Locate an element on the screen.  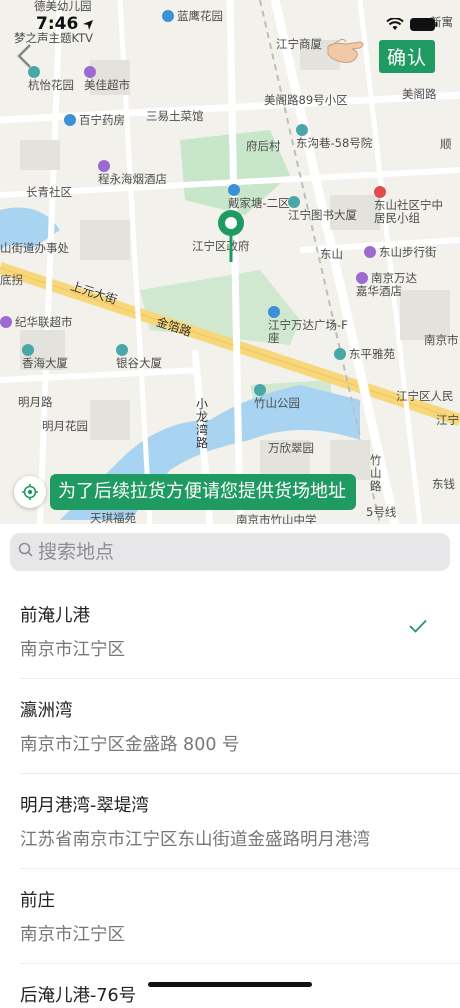
map-poi: 东沟巷-58号院 is located at coordinates (334, 137).